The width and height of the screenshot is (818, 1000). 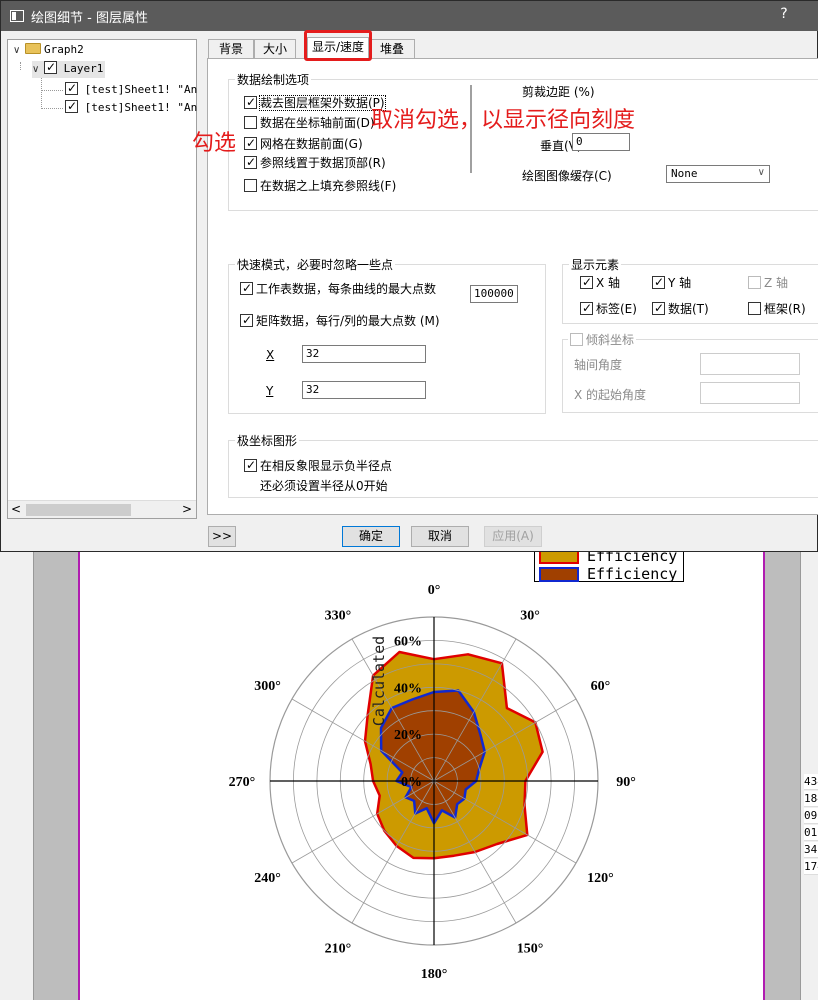 What do you see at coordinates (782, 776) in the screenshot?
I see `page-margin-right` at bounding box center [782, 776].